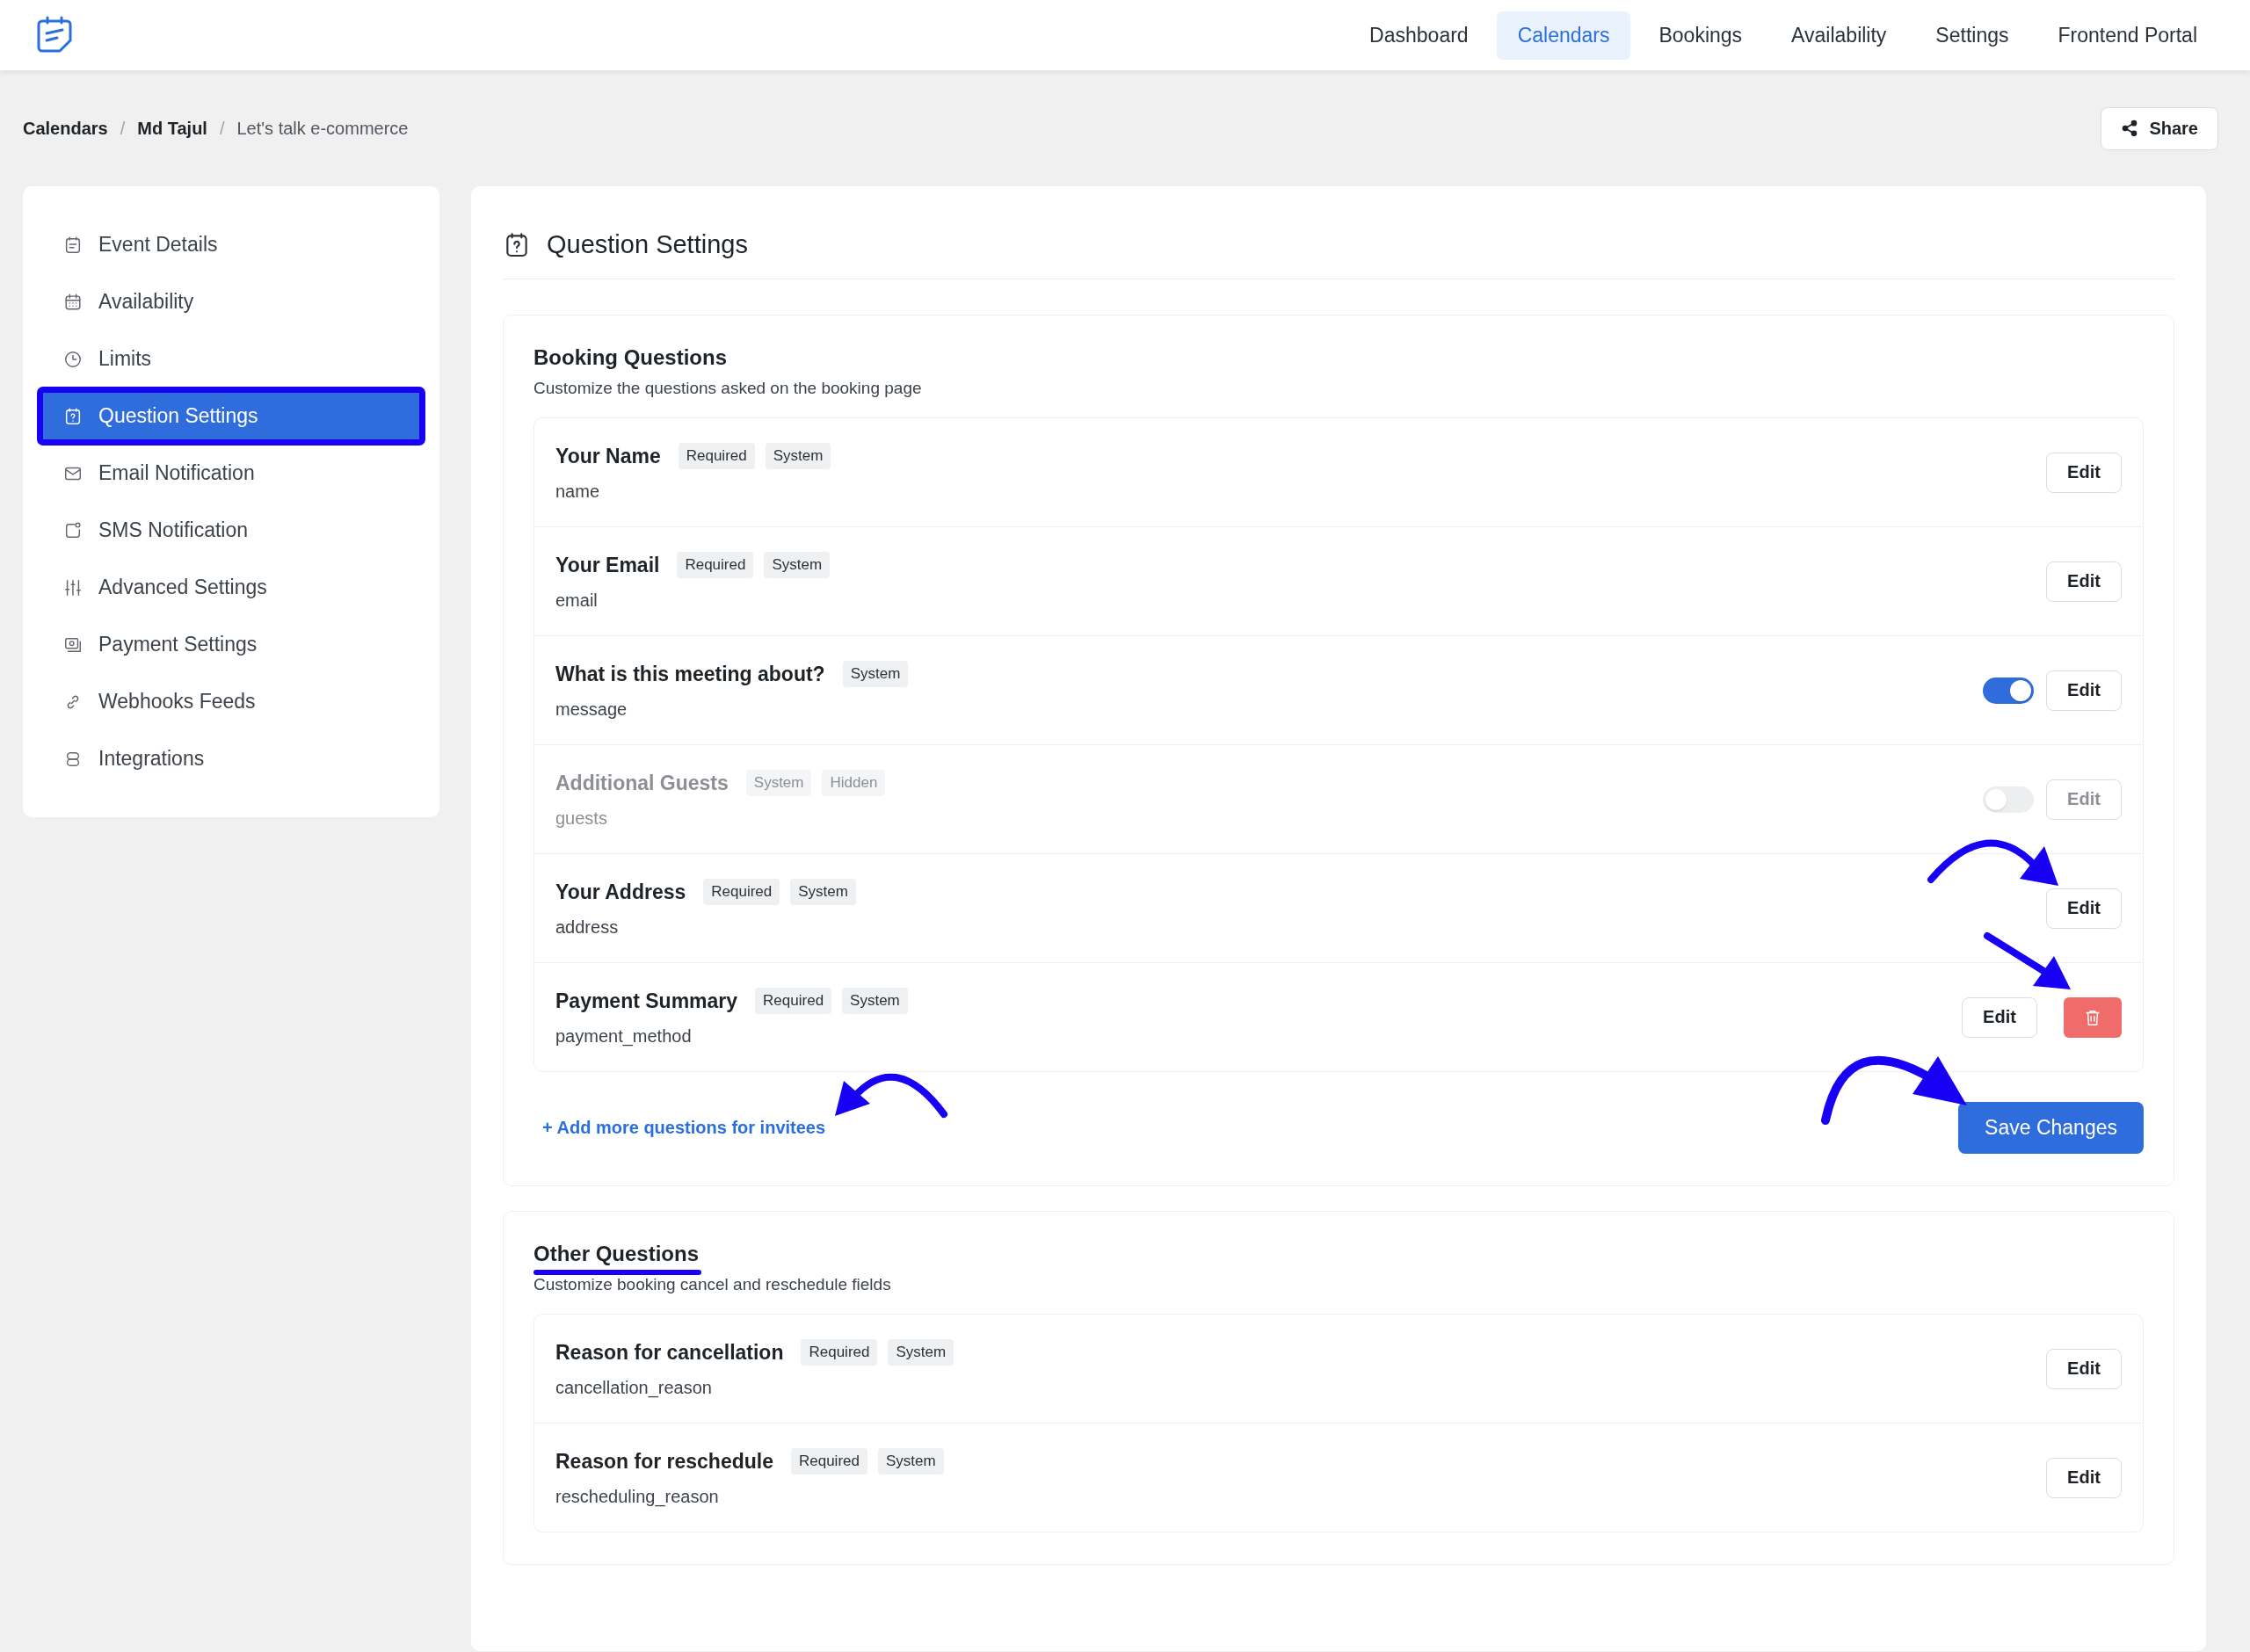 The image size is (2250, 1652). Describe the element at coordinates (231, 473) in the screenshot. I see `sidebar-item: Email Notification` at that location.